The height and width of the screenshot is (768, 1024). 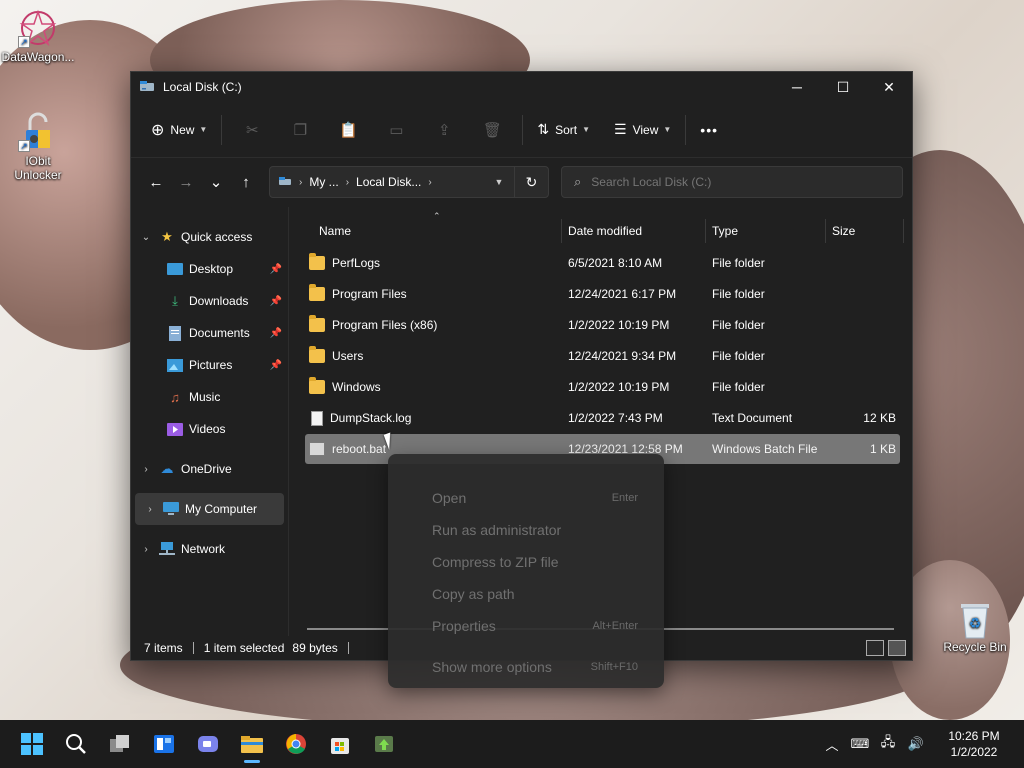 I want to click on search-icon: ⌕, so click(x=578, y=181).